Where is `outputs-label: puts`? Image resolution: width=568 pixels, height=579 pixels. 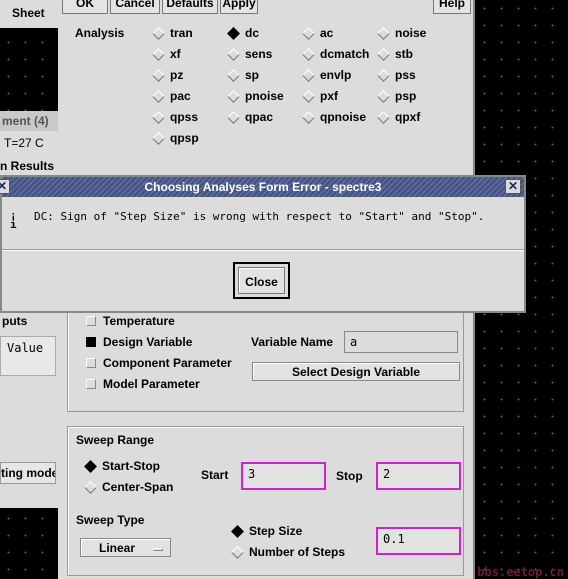
outputs-label: puts is located at coordinates (15, 321).